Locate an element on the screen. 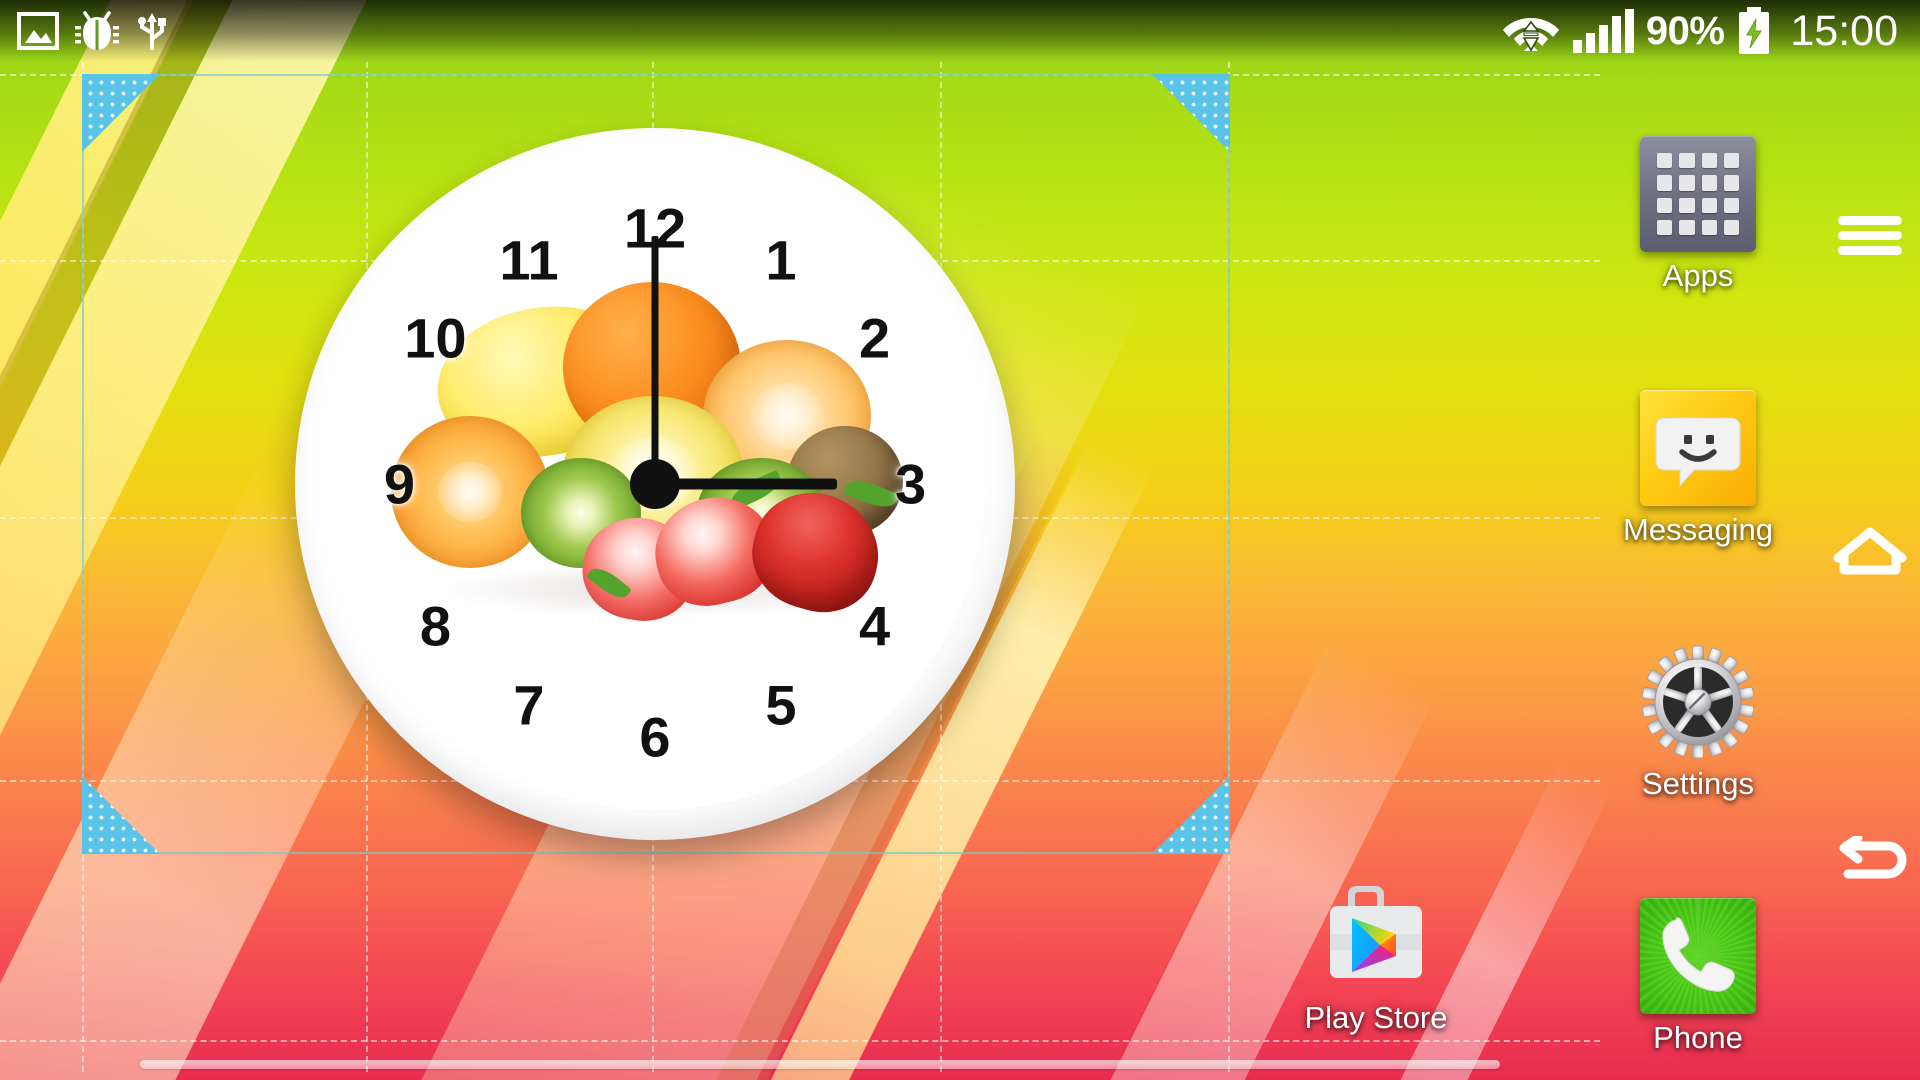 The height and width of the screenshot is (1080, 1920). clock-numeral: 6 is located at coordinates (655, 737).